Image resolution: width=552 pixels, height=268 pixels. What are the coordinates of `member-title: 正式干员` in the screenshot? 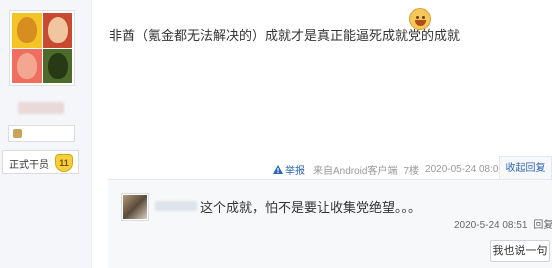 It's located at (29, 165).